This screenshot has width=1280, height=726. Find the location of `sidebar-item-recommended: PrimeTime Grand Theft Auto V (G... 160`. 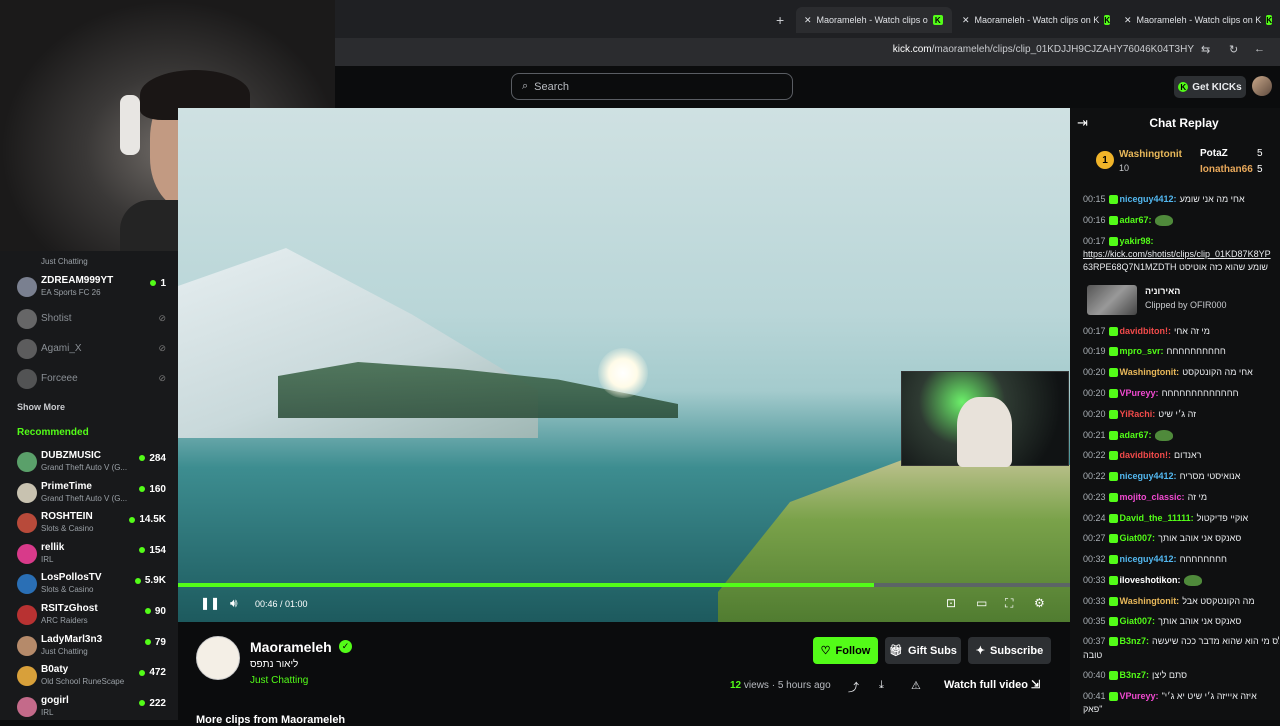

sidebar-item-recommended: PrimeTime Grand Theft Auto V (G... 160 is located at coordinates (89, 494).